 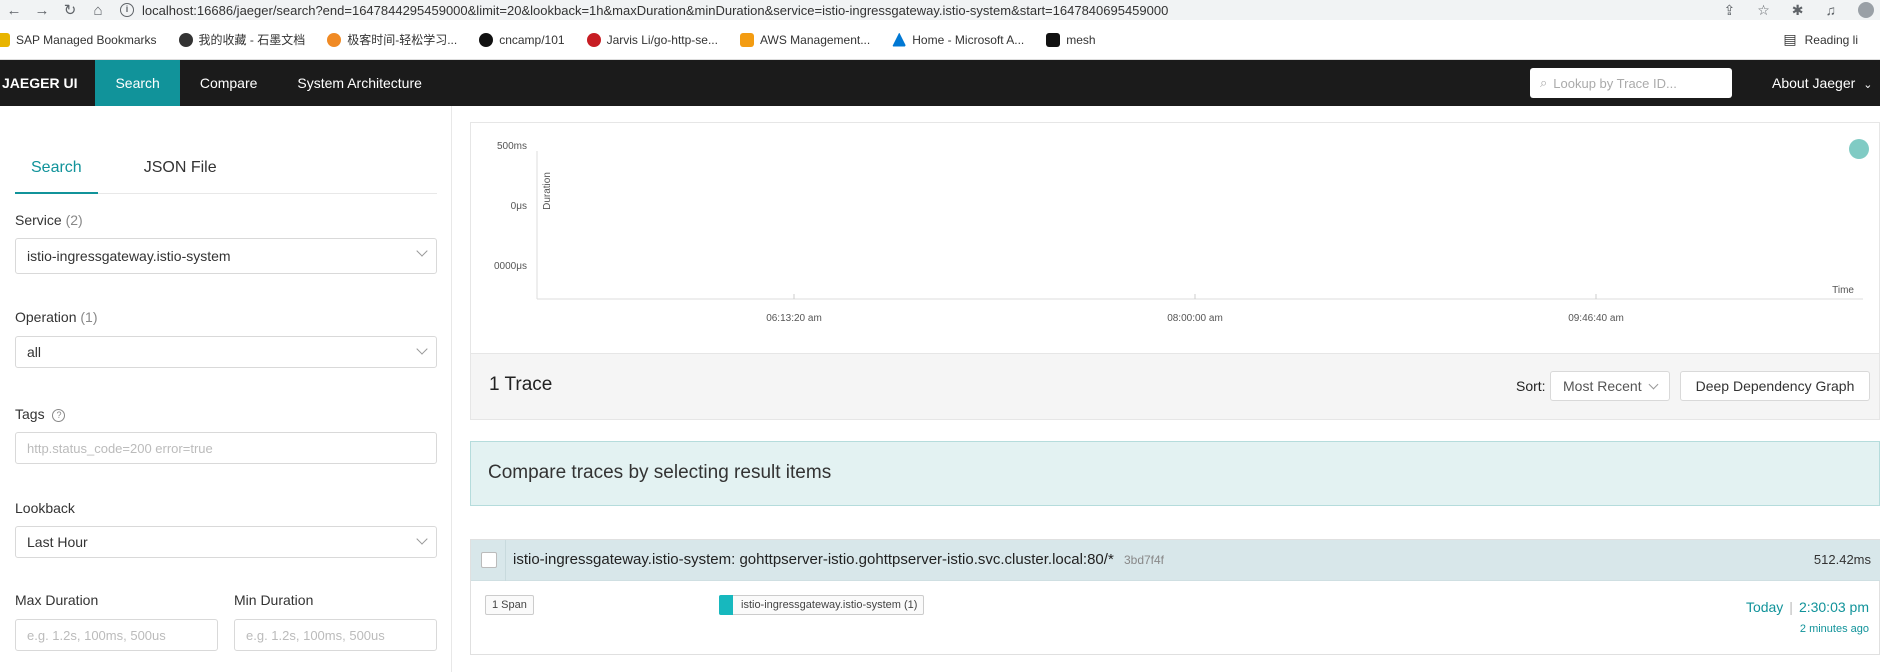 I want to click on bookmark-item: mesh, so click(x=1071, y=39).